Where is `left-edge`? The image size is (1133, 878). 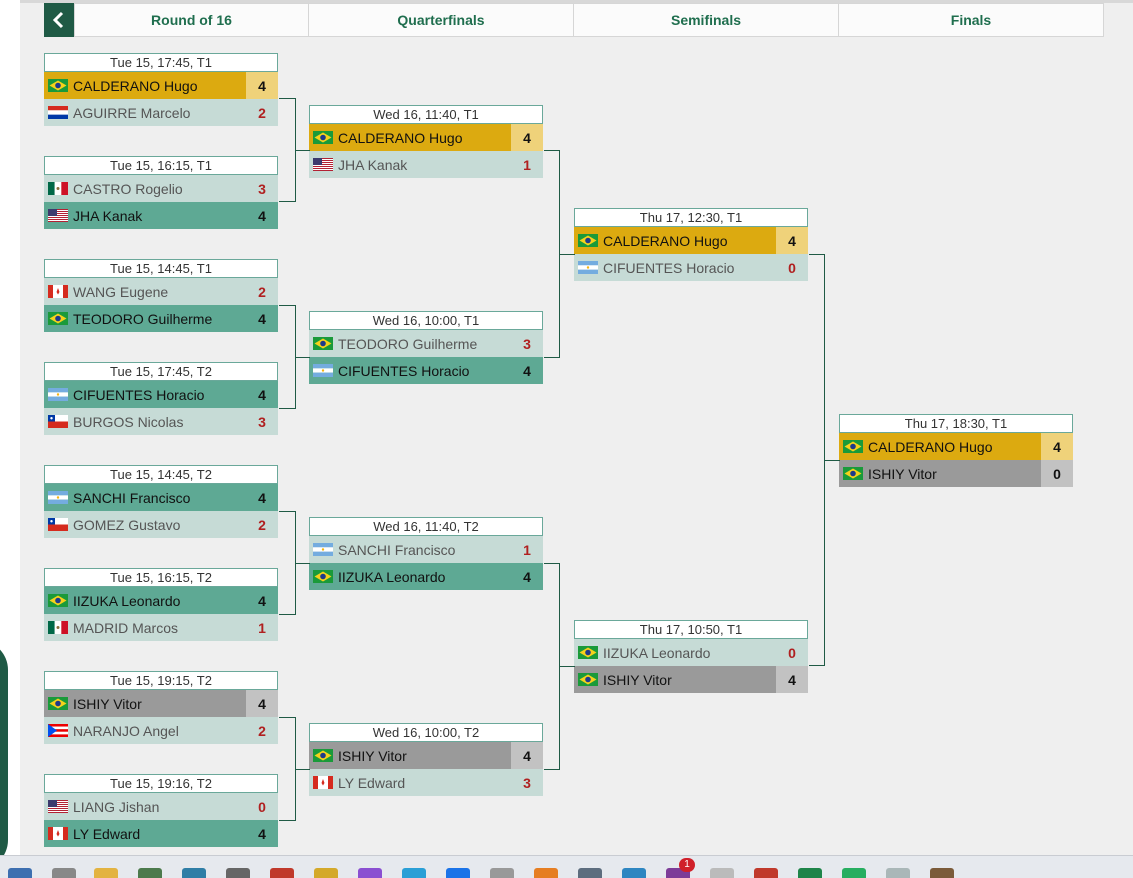
left-edge is located at coordinates (10, 435).